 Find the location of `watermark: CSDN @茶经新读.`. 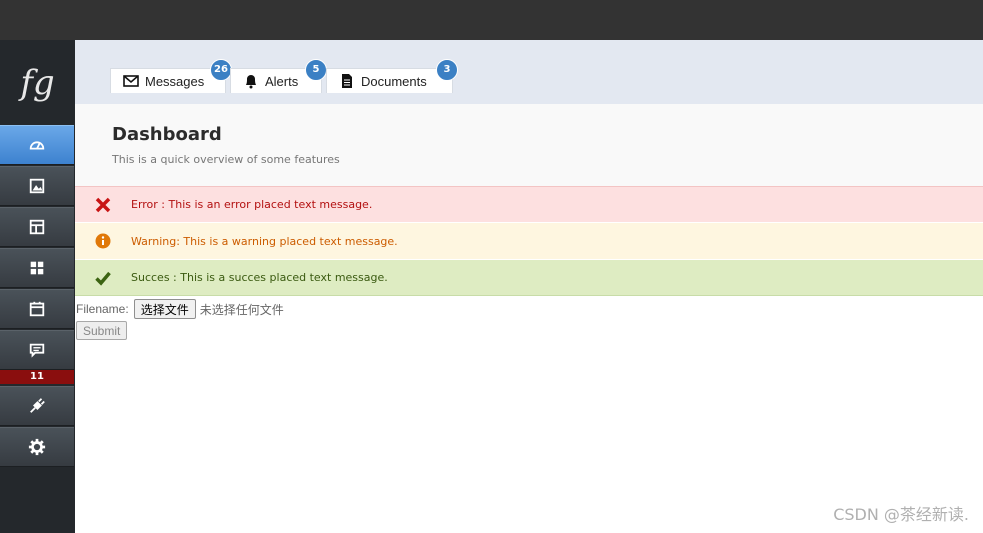

watermark: CSDN @茶经新读. is located at coordinates (901, 514).